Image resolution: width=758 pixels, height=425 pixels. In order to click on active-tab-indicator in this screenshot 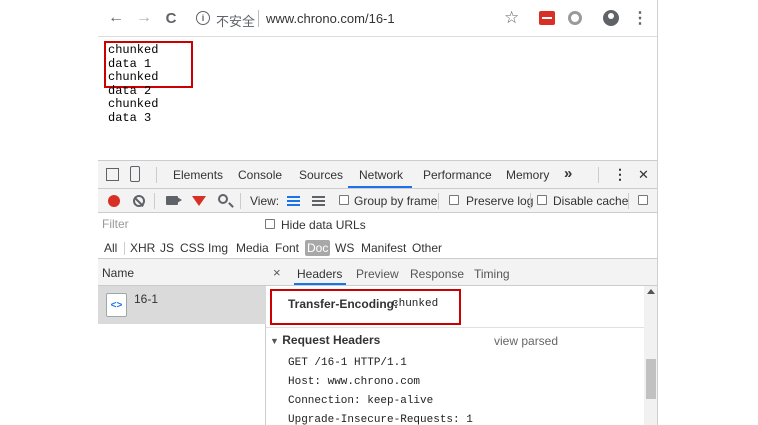, I will do `click(380, 187)`.